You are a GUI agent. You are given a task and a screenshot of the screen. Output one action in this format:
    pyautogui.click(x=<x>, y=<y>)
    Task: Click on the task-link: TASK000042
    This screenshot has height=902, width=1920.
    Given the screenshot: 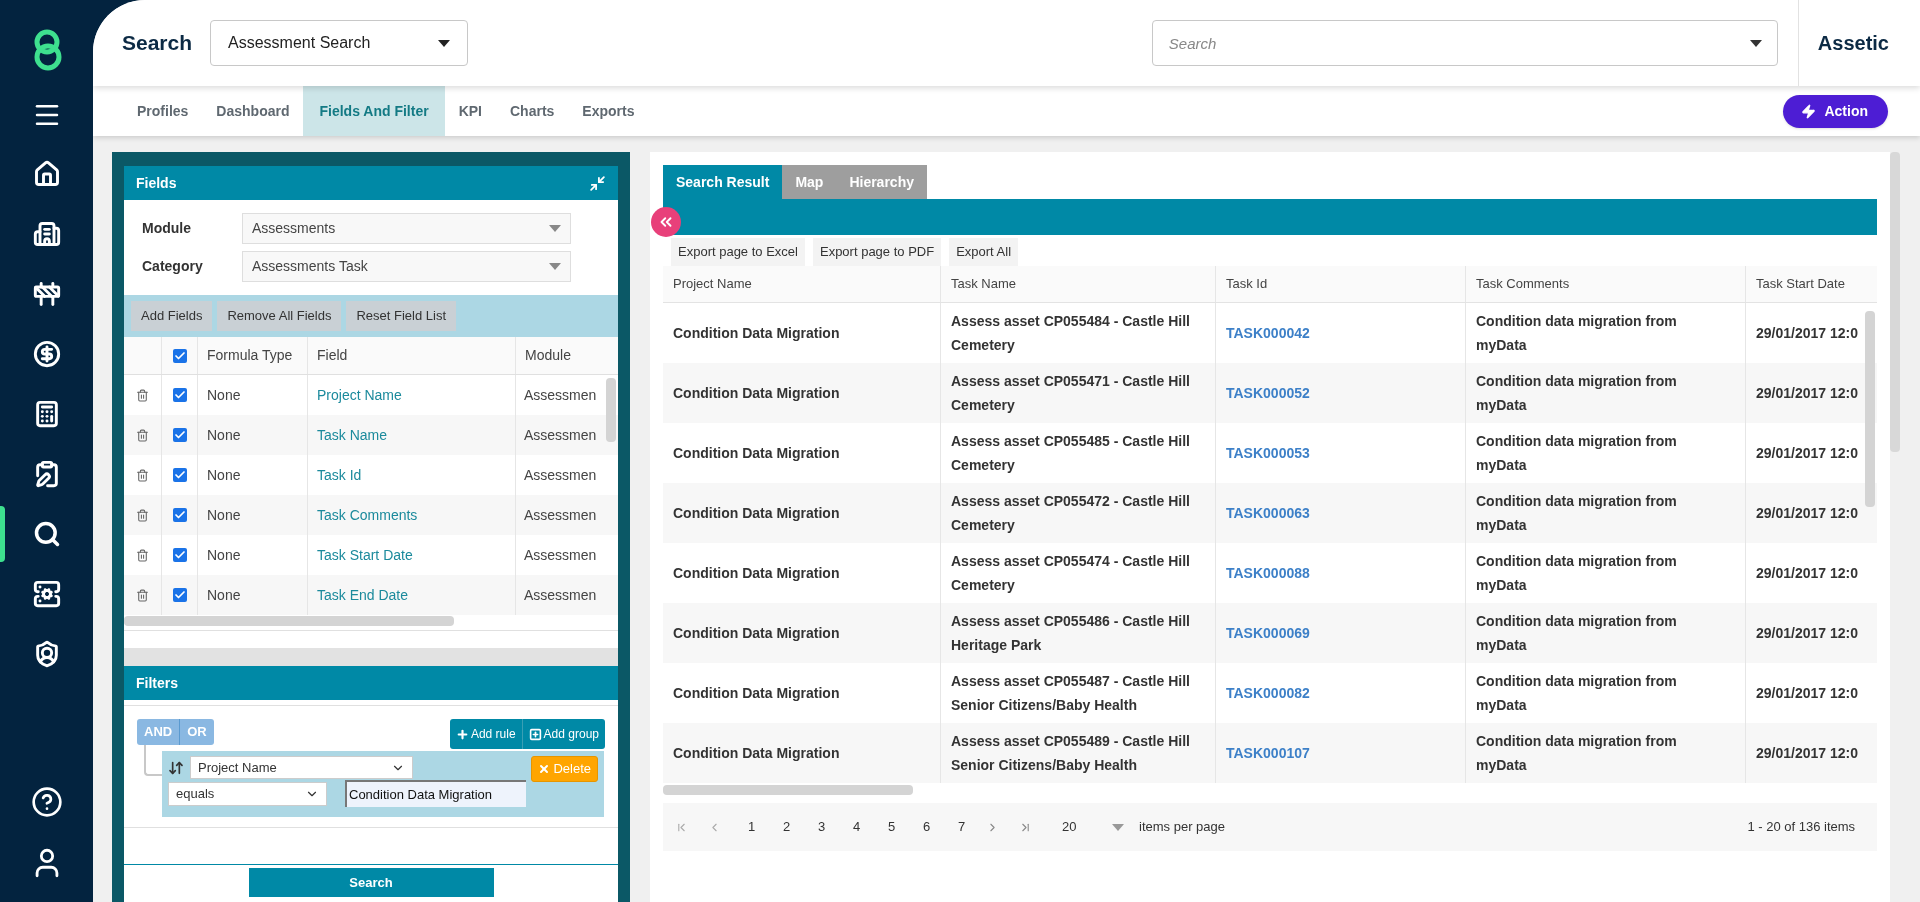 What is the action you would take?
    pyautogui.click(x=1268, y=333)
    